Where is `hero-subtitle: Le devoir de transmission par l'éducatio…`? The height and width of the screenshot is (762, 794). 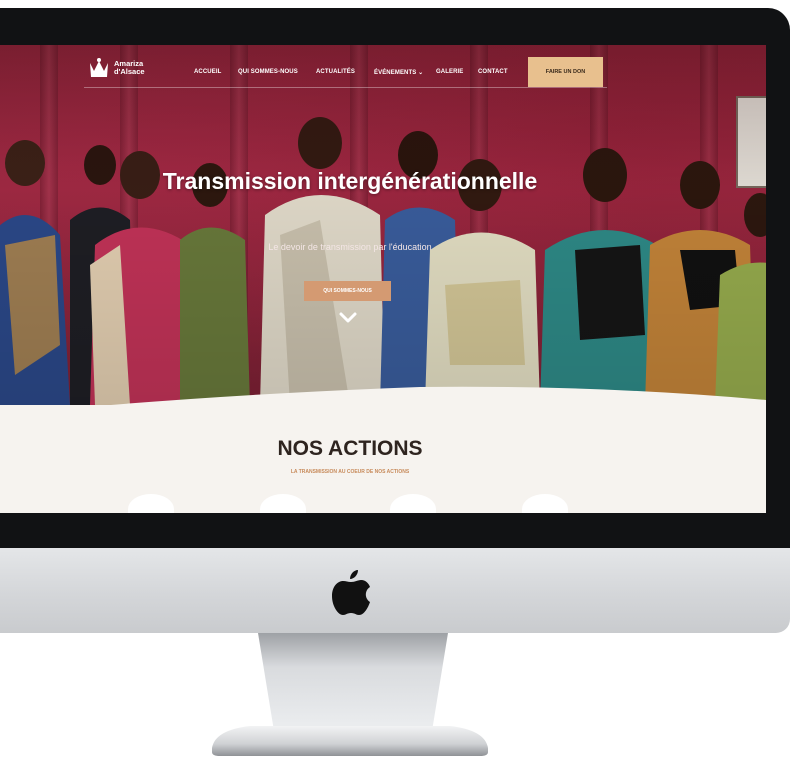 hero-subtitle: Le devoir de transmission par l'éducatio… is located at coordinates (350, 247).